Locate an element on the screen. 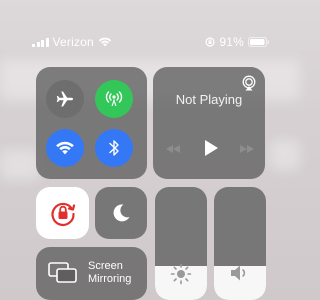  screen-mirroring-icon is located at coordinates (62, 272).